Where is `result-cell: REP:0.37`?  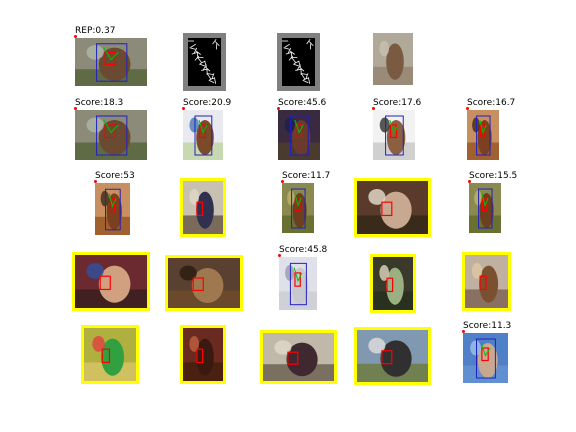
result-cell: REP:0.37 is located at coordinates (110, 56).